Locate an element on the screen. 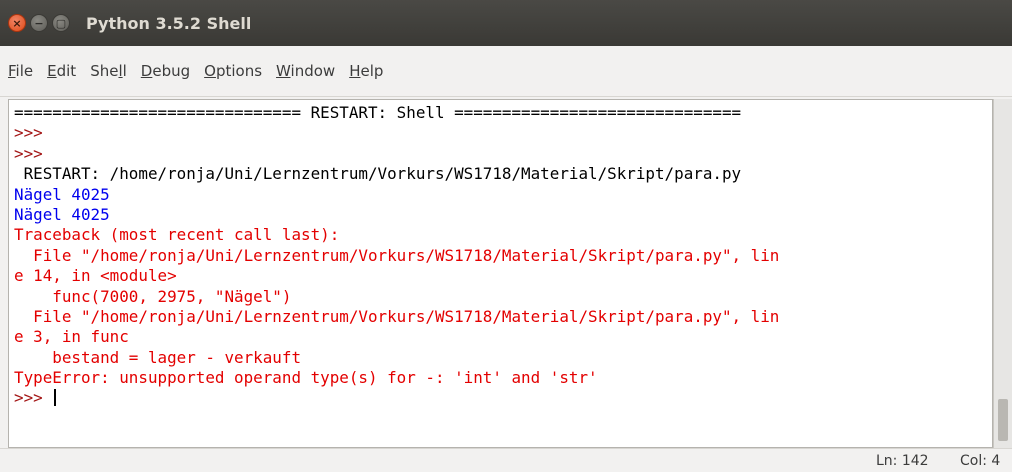 Image resolution: width=1012 pixels, height=472 pixels. scrollbar-thumb is located at coordinates (1003, 420).